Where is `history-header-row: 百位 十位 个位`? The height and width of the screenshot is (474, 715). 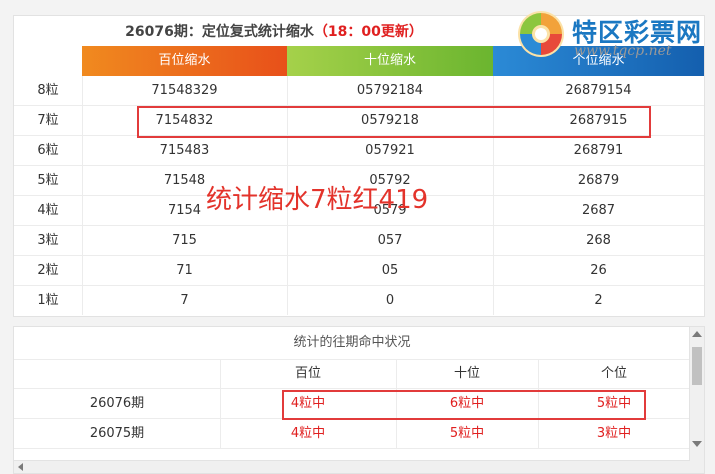
history-header-row: 百位 十位 个位 is located at coordinates (352, 374).